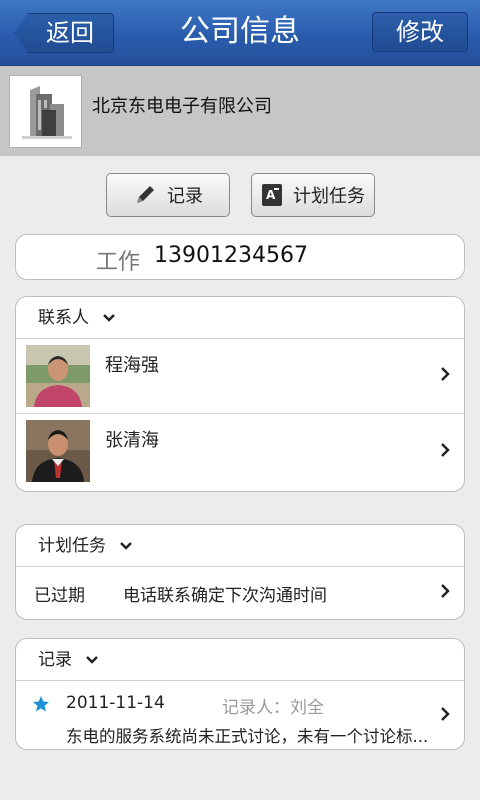  I want to click on company-header: 北京东电电子有限公司, so click(240, 111).